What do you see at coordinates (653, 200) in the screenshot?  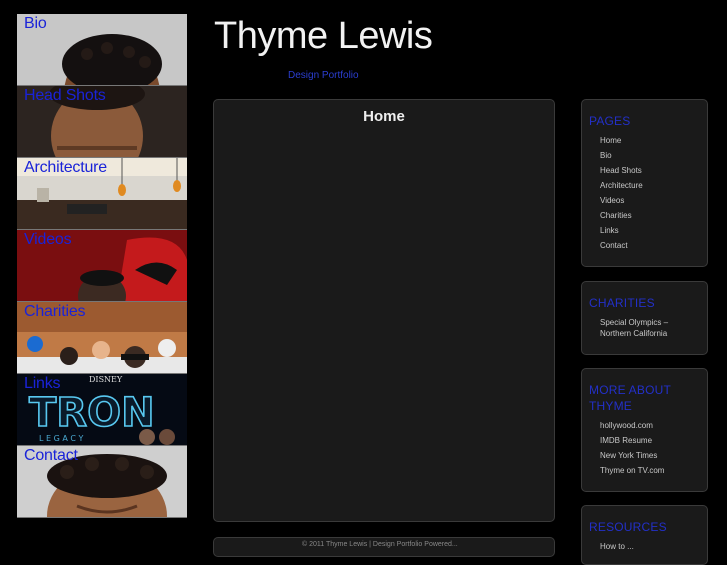 I see `pages-link-videos: Videos` at bounding box center [653, 200].